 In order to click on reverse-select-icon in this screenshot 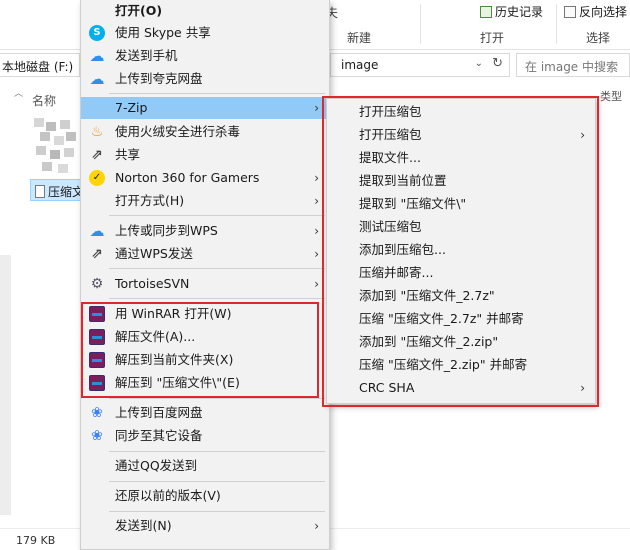, I will do `click(570, 12)`.